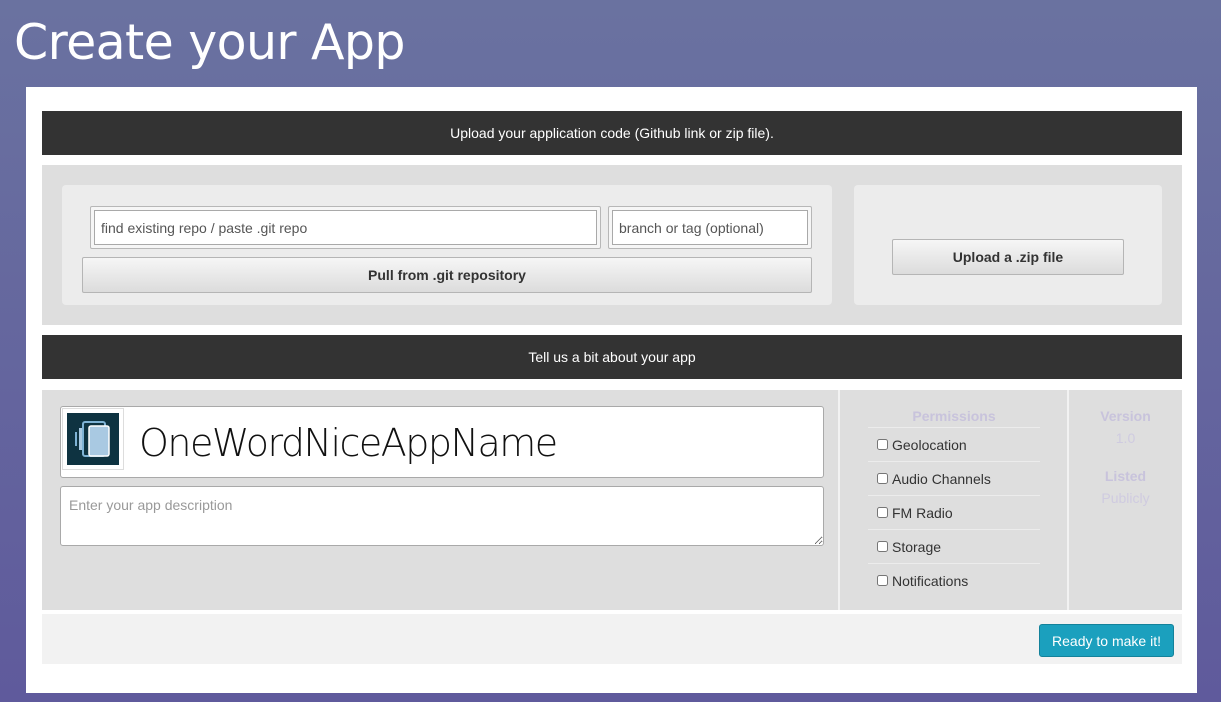 This screenshot has height=702, width=1221. I want to click on permissions-heading: Permissions, so click(954, 416).